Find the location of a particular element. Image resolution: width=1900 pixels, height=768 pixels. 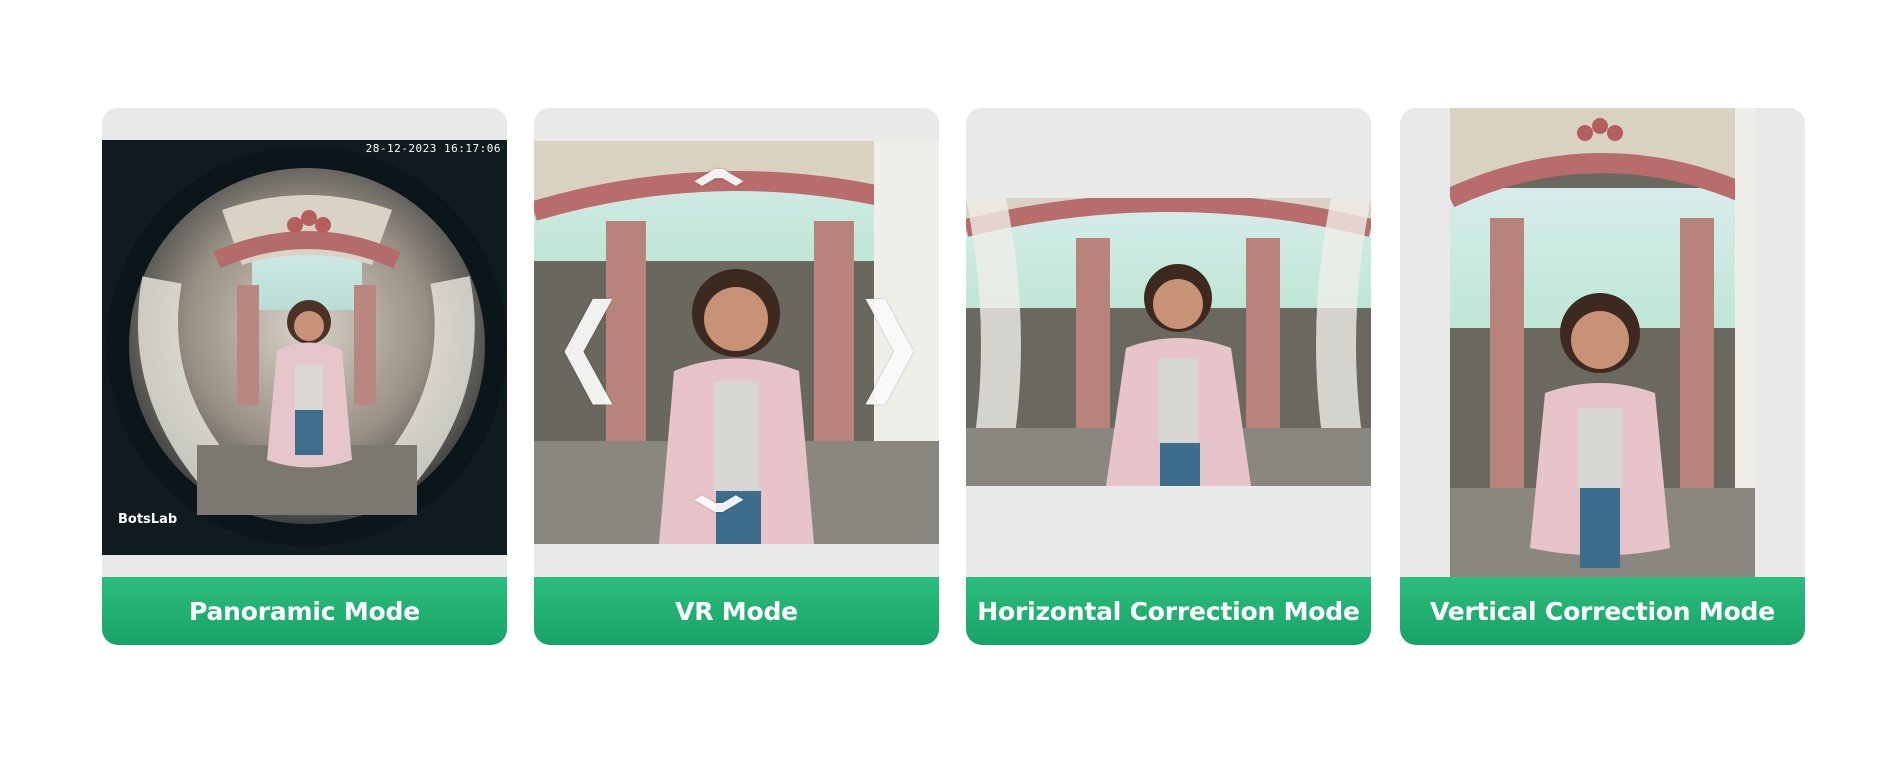

card-horizontal-correction-mode: Horizontal Correction Mode is located at coordinates (1168, 376).